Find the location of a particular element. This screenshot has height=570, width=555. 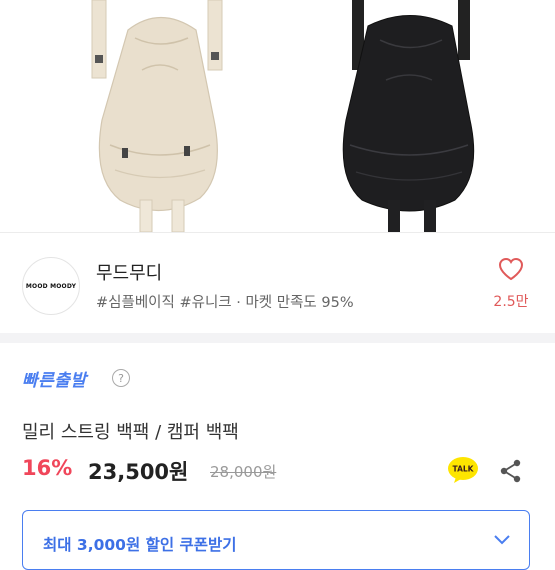

help-icon: ? is located at coordinates (121, 378).